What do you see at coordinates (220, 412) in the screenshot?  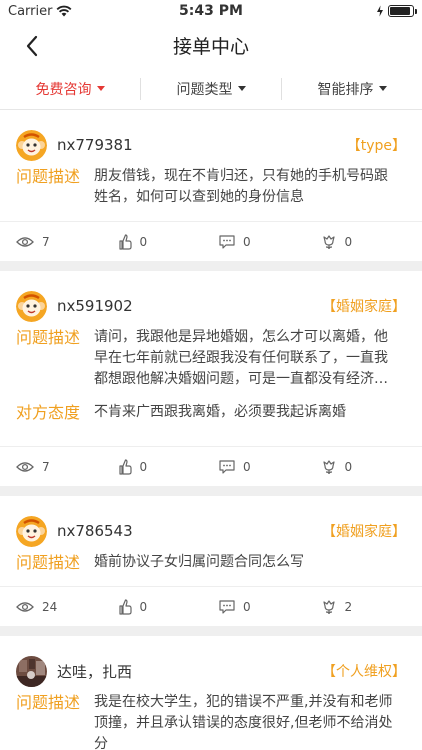 I see `attitude-text: 不肯来广西跟我离婚，必须要我起诉离婚` at bounding box center [220, 412].